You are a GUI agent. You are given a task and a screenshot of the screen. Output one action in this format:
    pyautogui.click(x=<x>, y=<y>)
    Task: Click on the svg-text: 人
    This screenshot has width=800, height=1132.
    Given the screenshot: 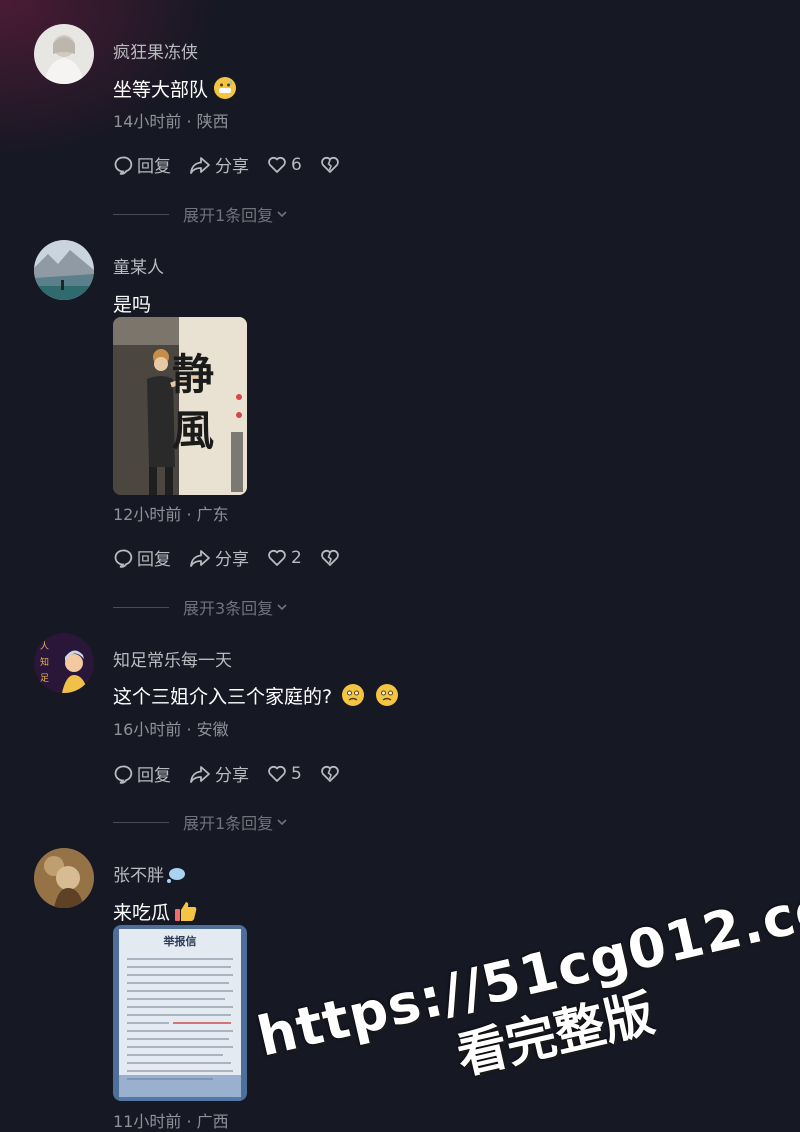 What is the action you would take?
    pyautogui.click(x=44, y=646)
    